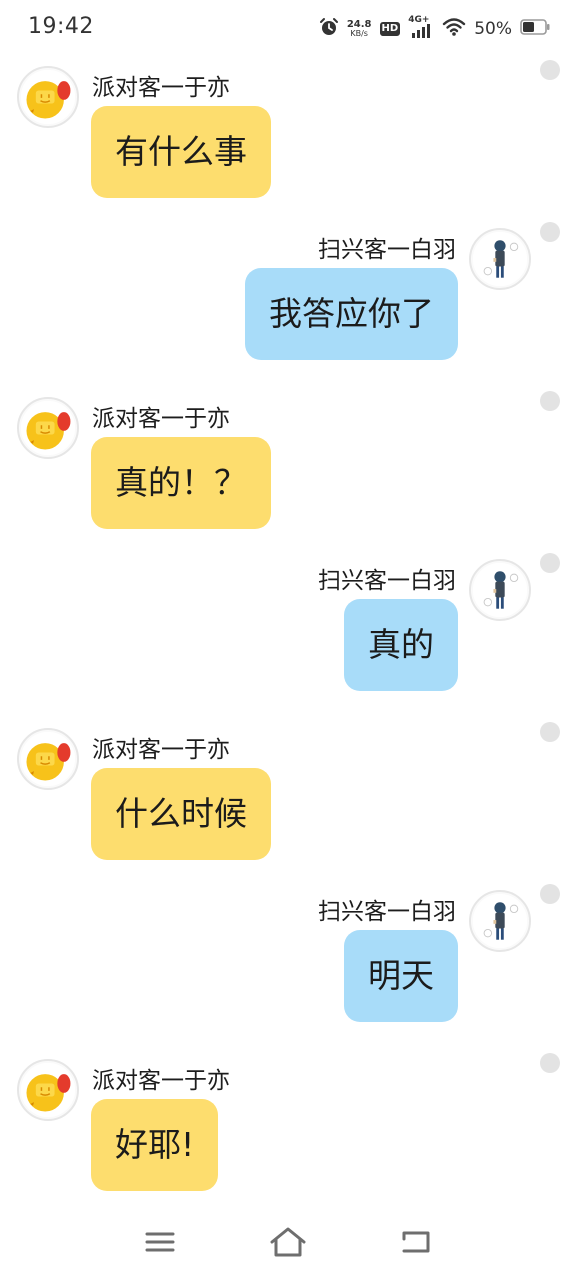 Image resolution: width=576 pixels, height=1280 pixels. What do you see at coordinates (416, 1242) in the screenshot?
I see `back-icon` at bounding box center [416, 1242].